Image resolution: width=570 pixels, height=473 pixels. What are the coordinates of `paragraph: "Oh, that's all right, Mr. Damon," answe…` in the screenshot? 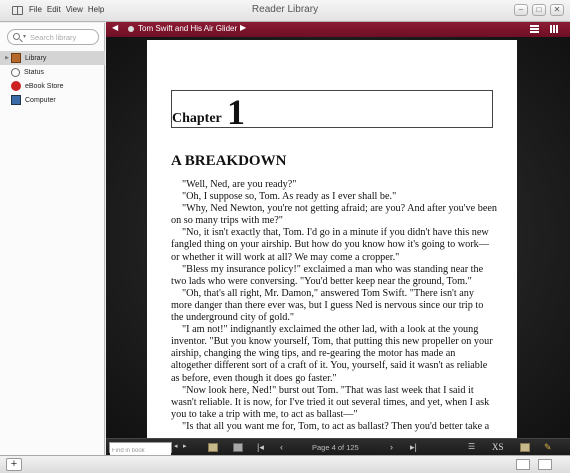 It's located at (327, 305).